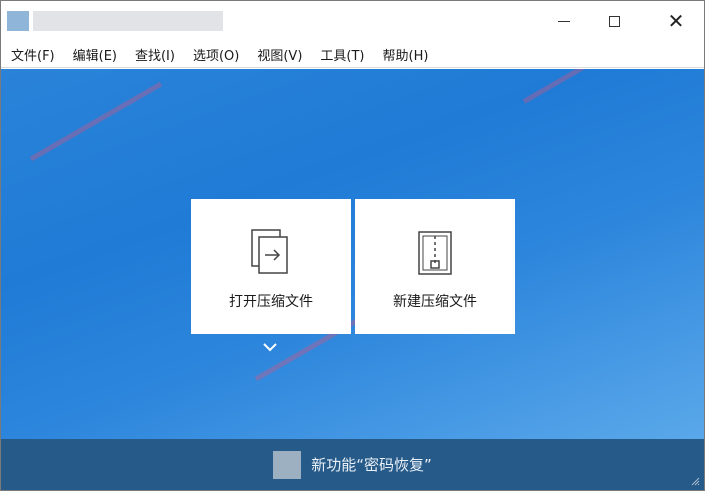 The image size is (705, 491). What do you see at coordinates (95, 54) in the screenshot?
I see `menu-edit: 编辑(E)` at bounding box center [95, 54].